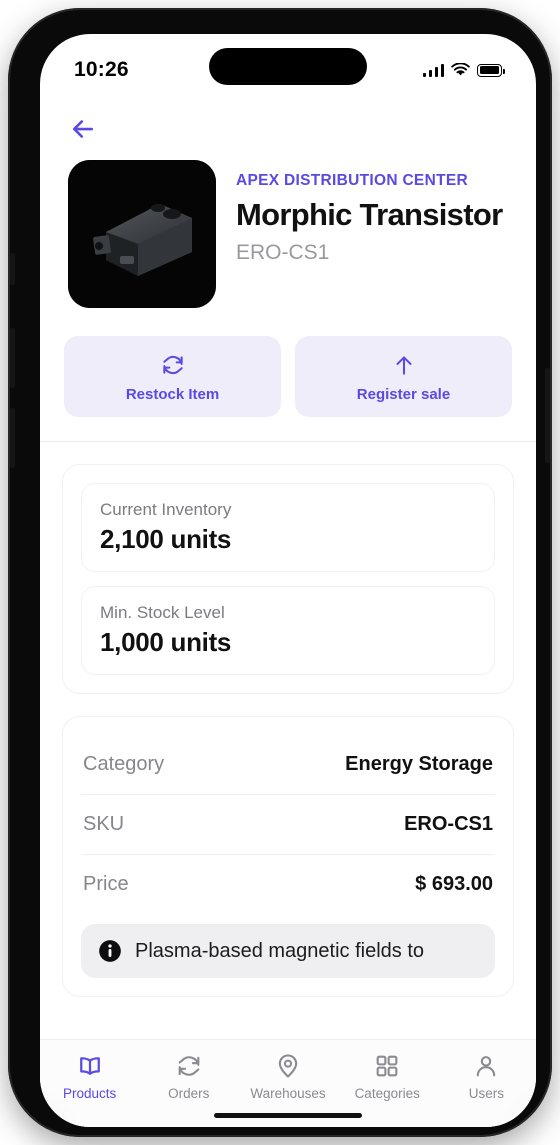 The height and width of the screenshot is (1145, 560). Describe the element at coordinates (12, 269) in the screenshot. I see `silent-switch` at that location.